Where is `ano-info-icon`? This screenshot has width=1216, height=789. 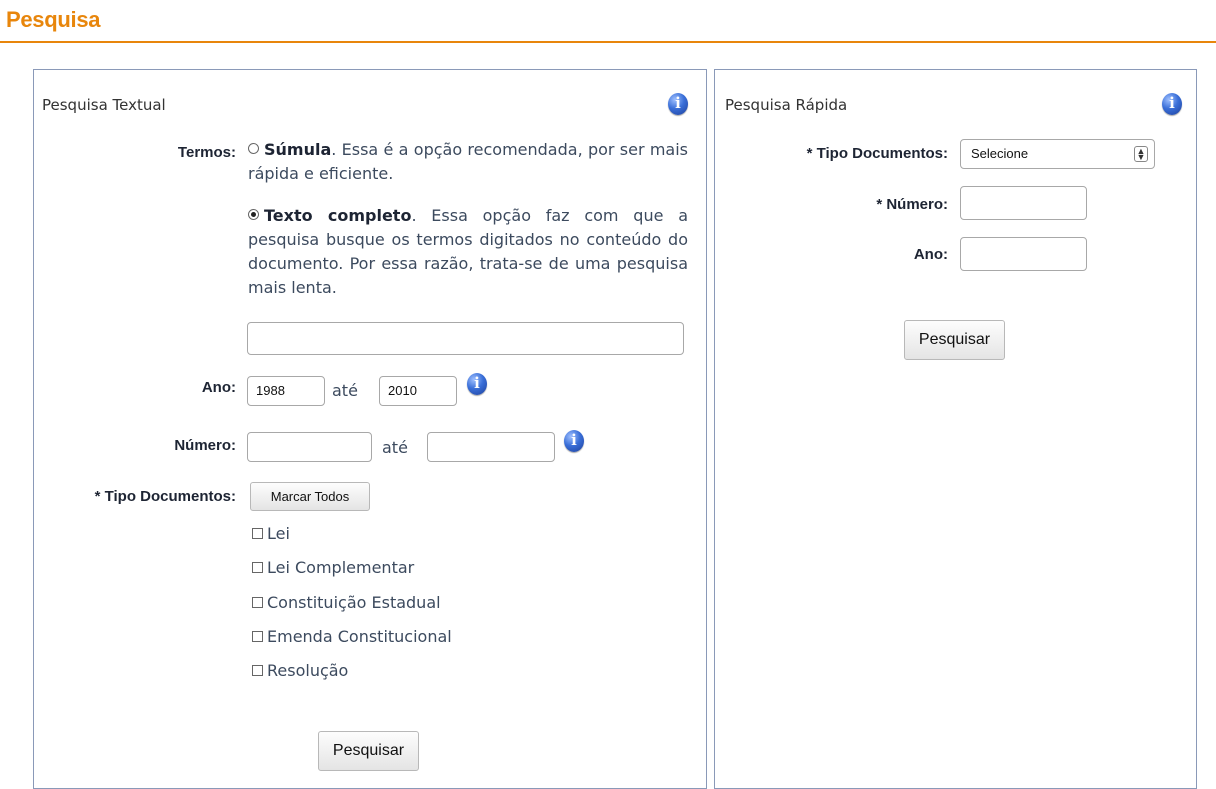 ano-info-icon is located at coordinates (477, 384).